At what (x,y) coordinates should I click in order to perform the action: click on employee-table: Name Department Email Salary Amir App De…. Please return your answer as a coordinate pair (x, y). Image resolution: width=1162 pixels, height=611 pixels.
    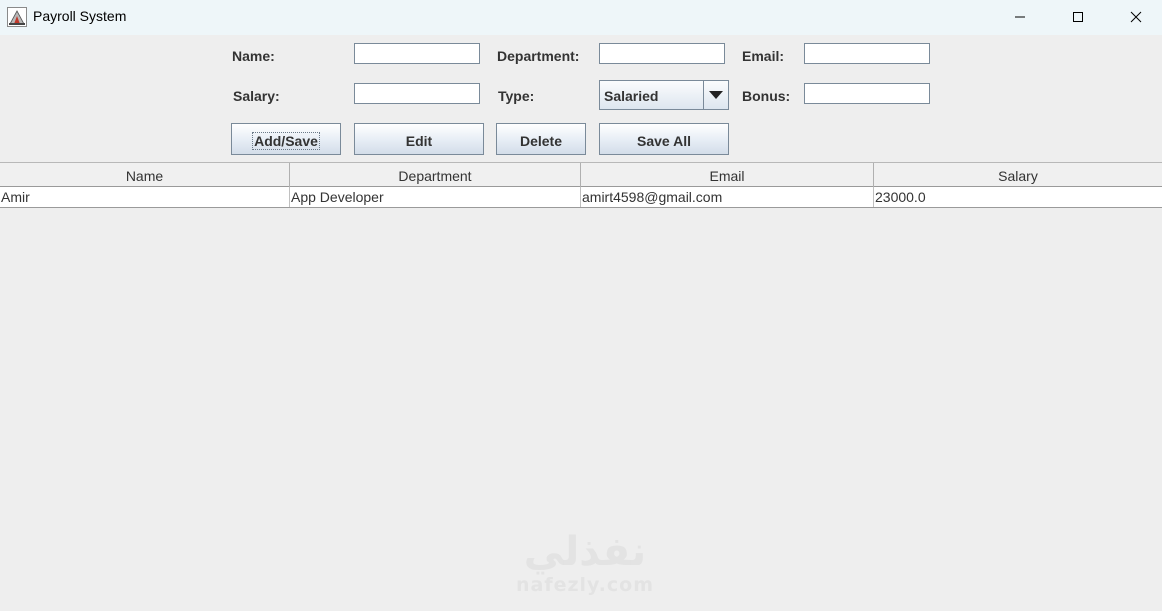
    Looking at the image, I should click on (581, 185).